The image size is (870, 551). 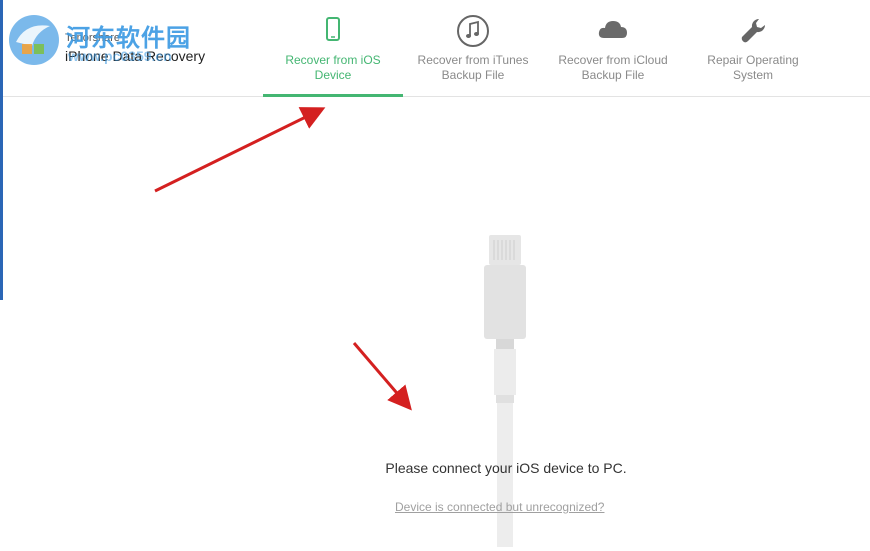 I want to click on device-unrecognized-link: Device is connected but unrecognized?, so click(x=499, y=507).